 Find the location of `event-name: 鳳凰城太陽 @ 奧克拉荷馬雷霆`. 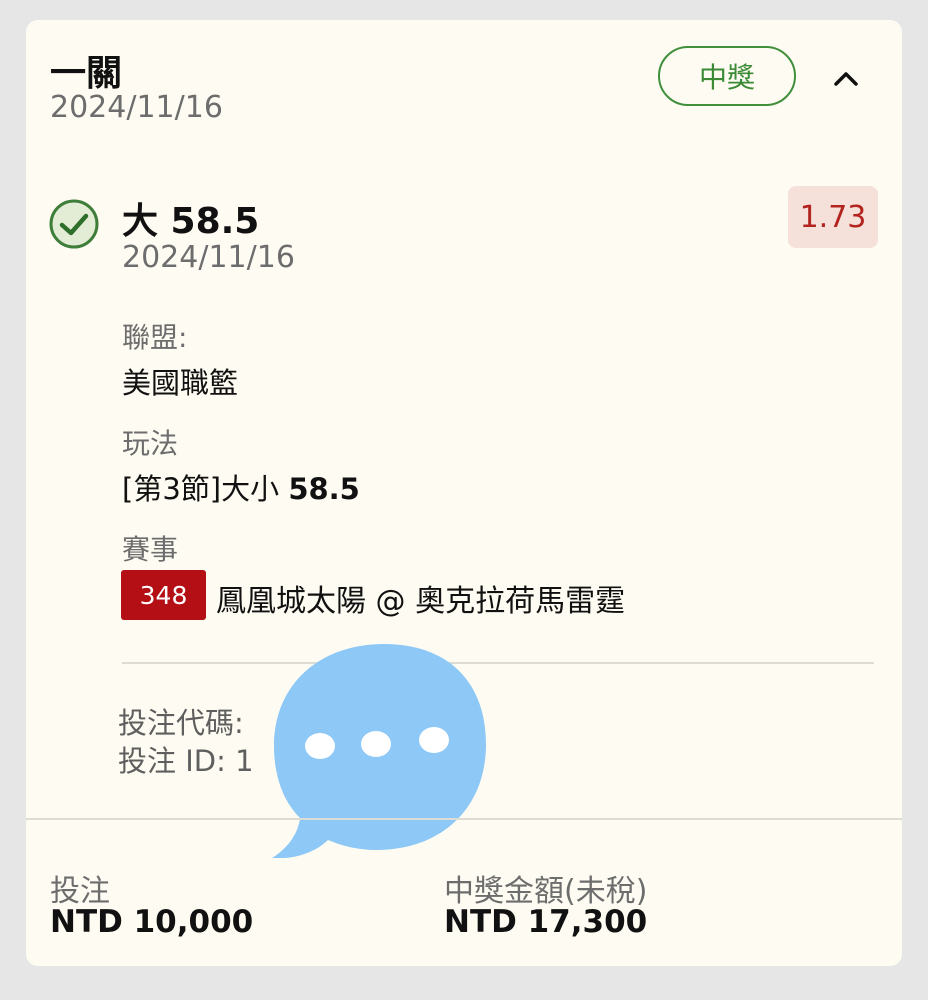

event-name: 鳳凰城太陽 @ 奧克拉荷馬雷霆 is located at coordinates (421, 601).